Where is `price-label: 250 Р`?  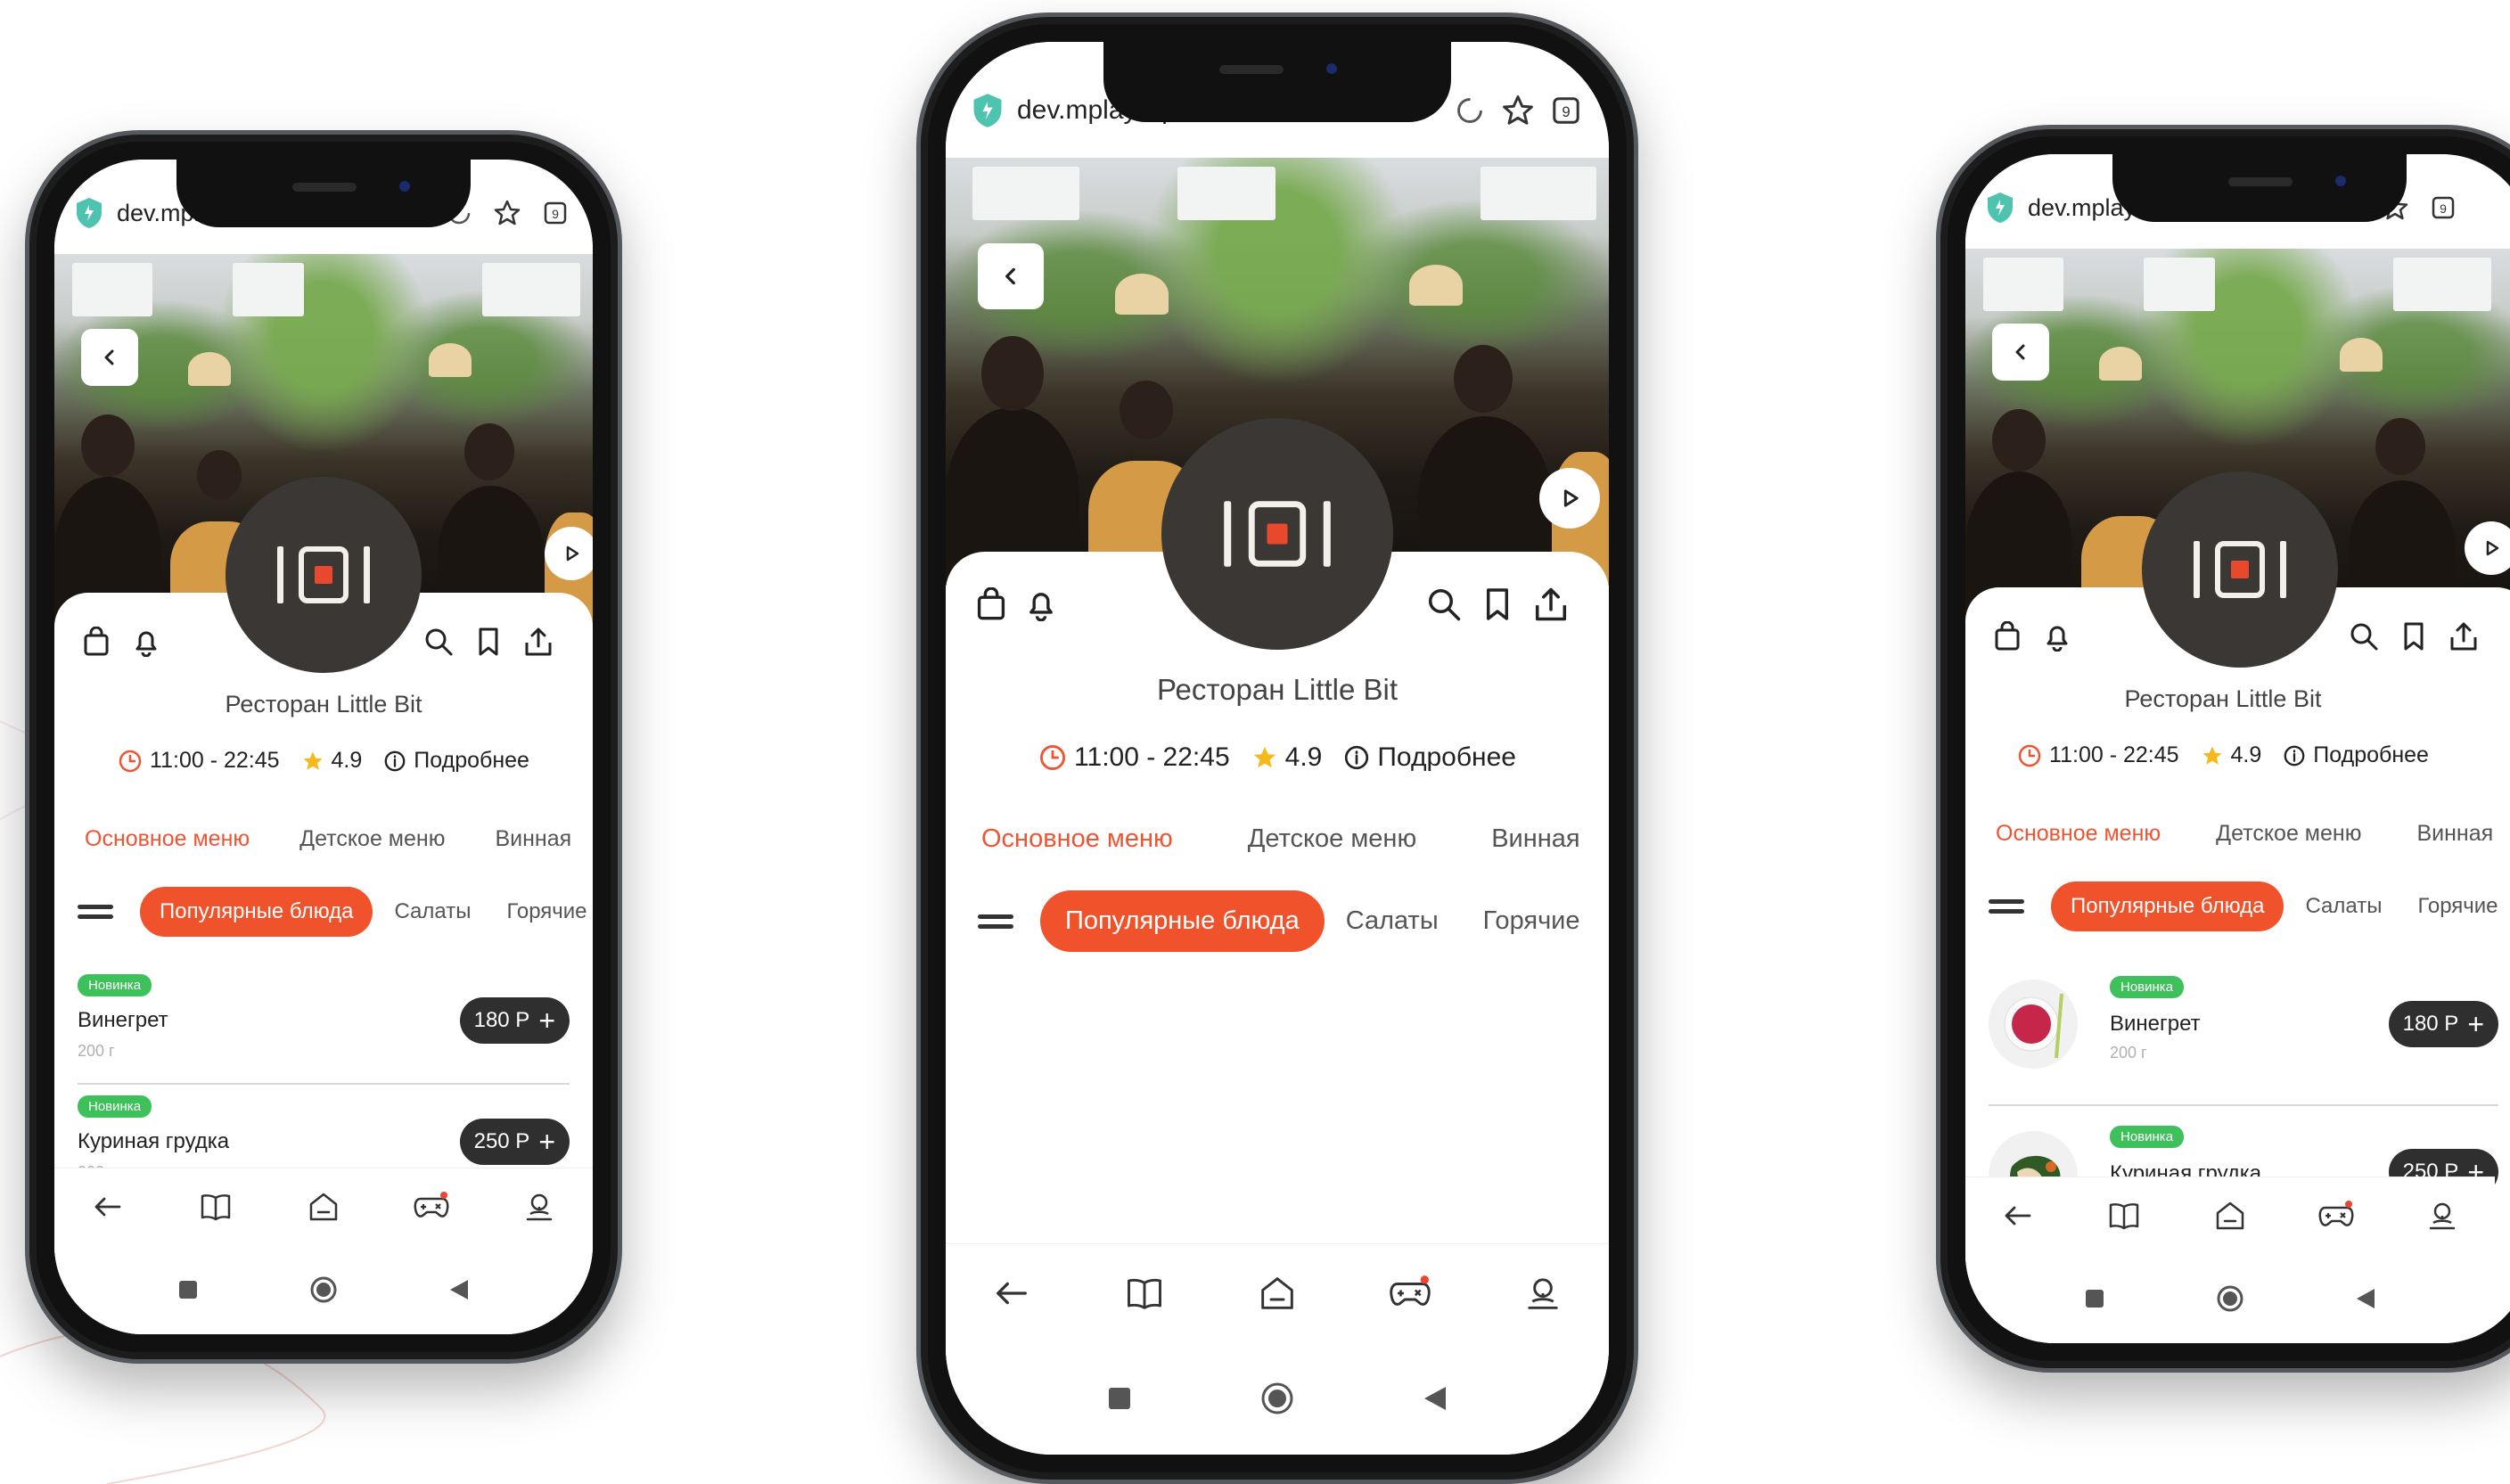 price-label: 250 Р is located at coordinates (502, 1141).